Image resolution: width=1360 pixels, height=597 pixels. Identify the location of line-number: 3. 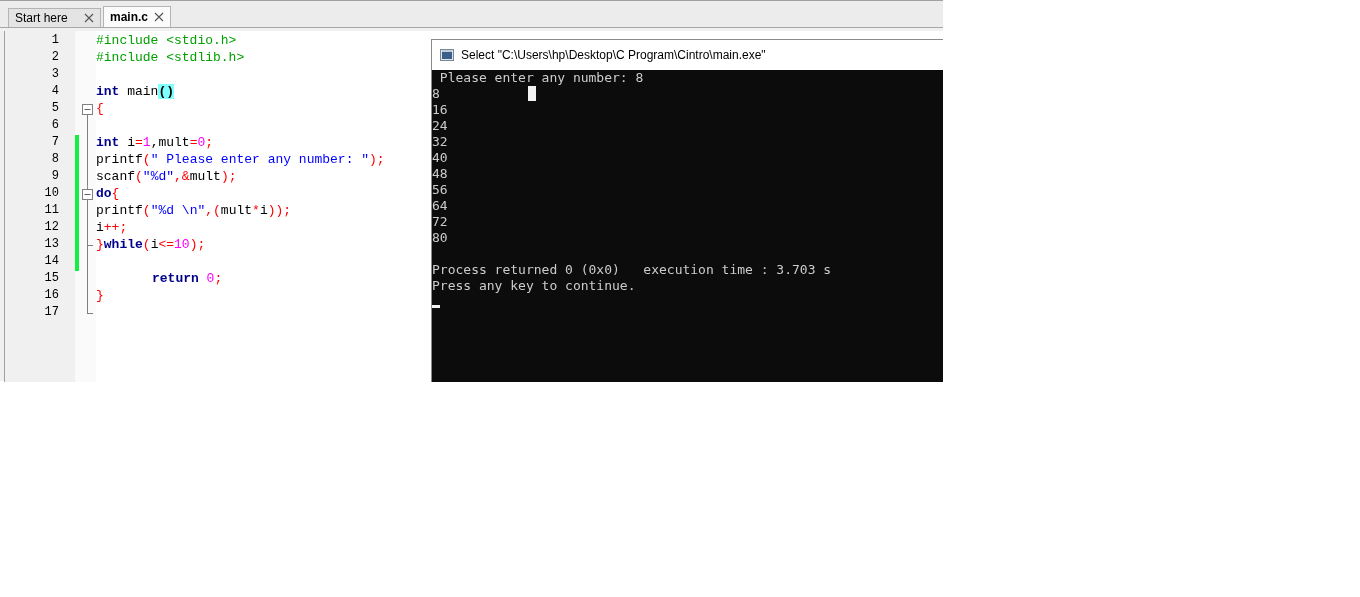
(55, 75).